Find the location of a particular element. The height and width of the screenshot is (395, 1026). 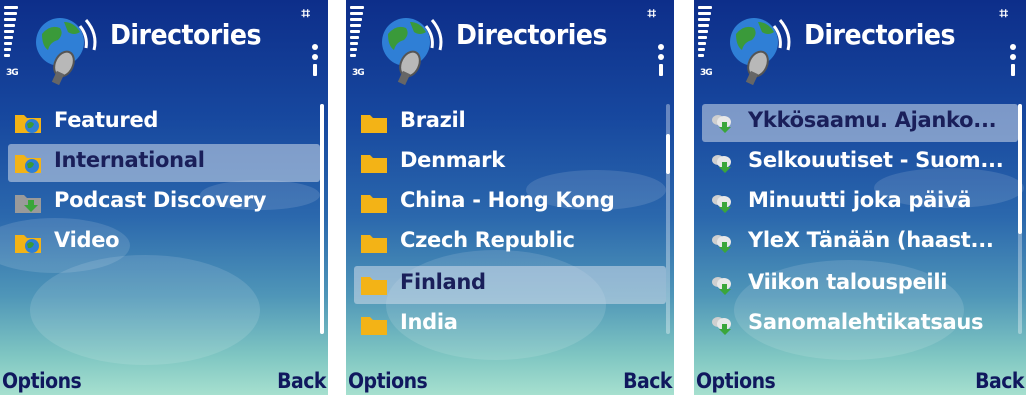

list-item-international: International is located at coordinates (164, 163).